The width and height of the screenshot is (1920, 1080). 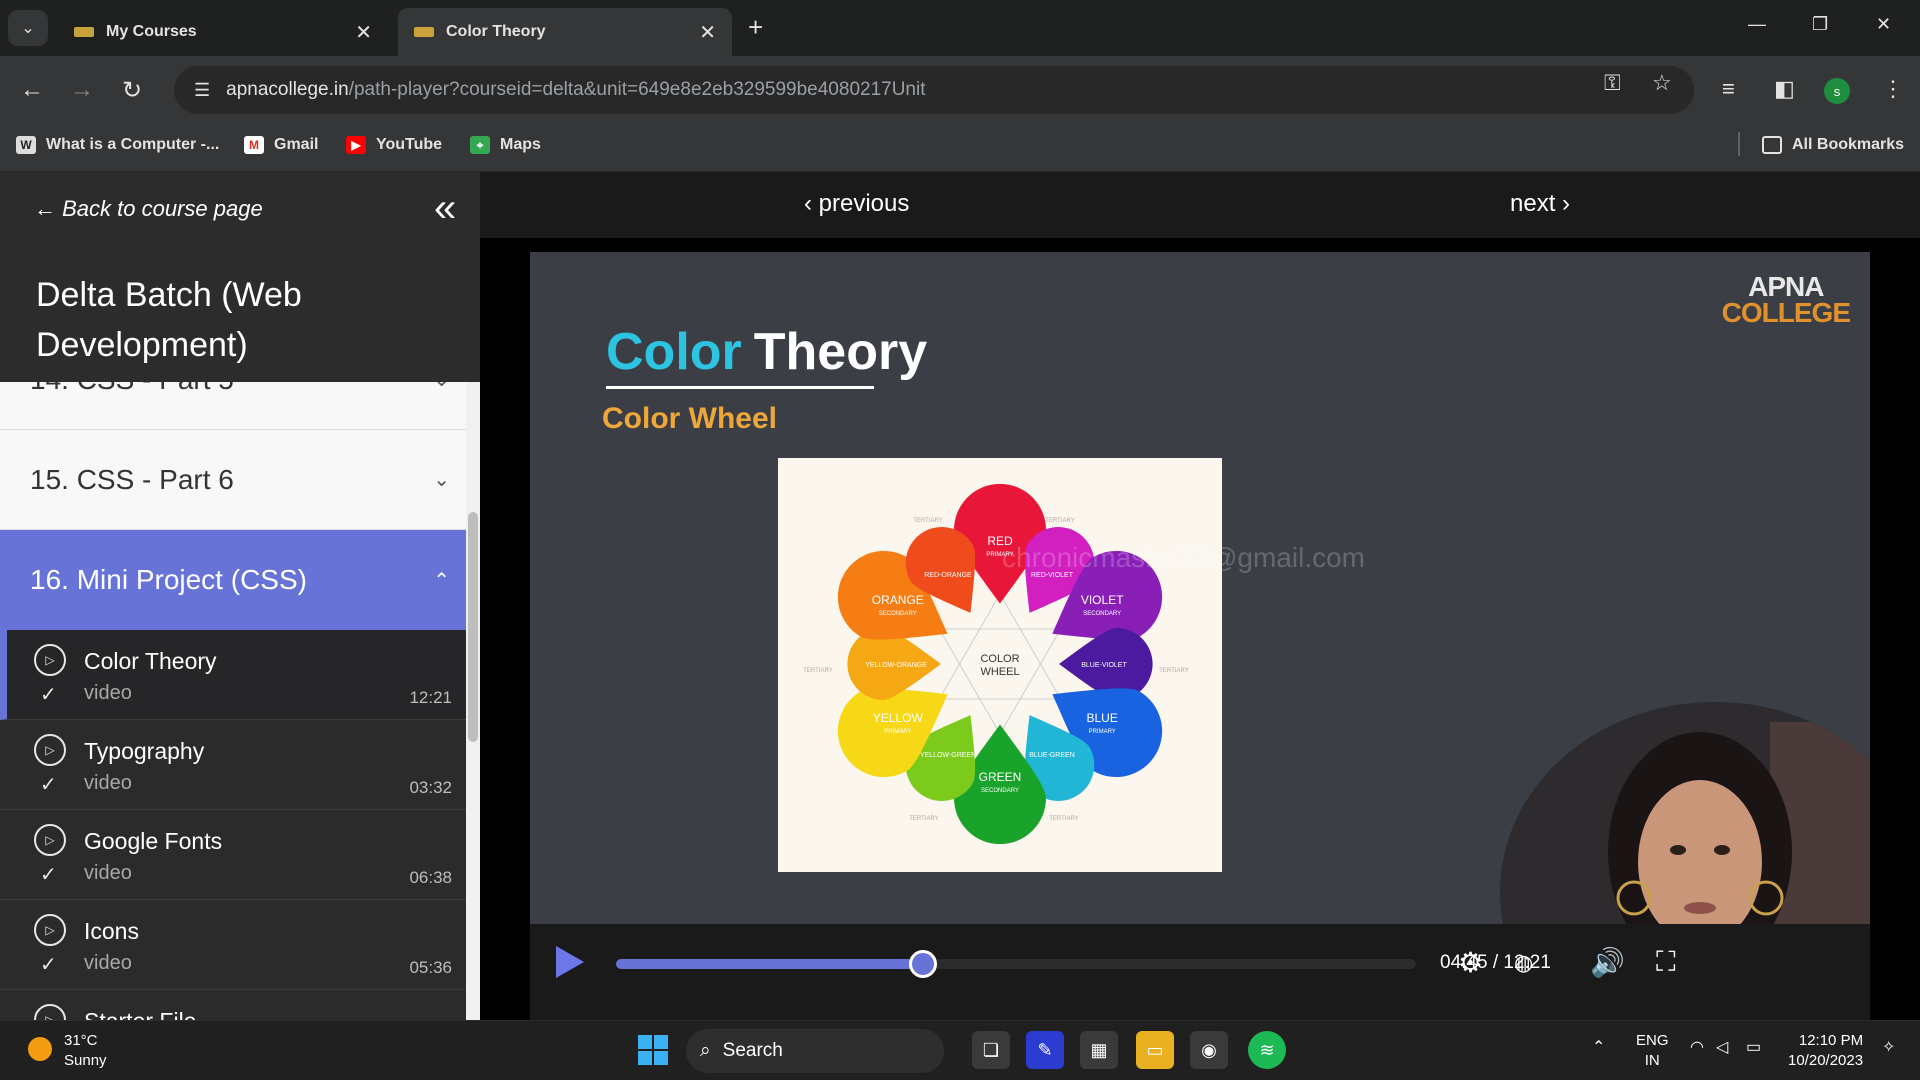 I want to click on module-mini-project-css: 16. Mini Project (CSS) ⌃, so click(x=233, y=580).